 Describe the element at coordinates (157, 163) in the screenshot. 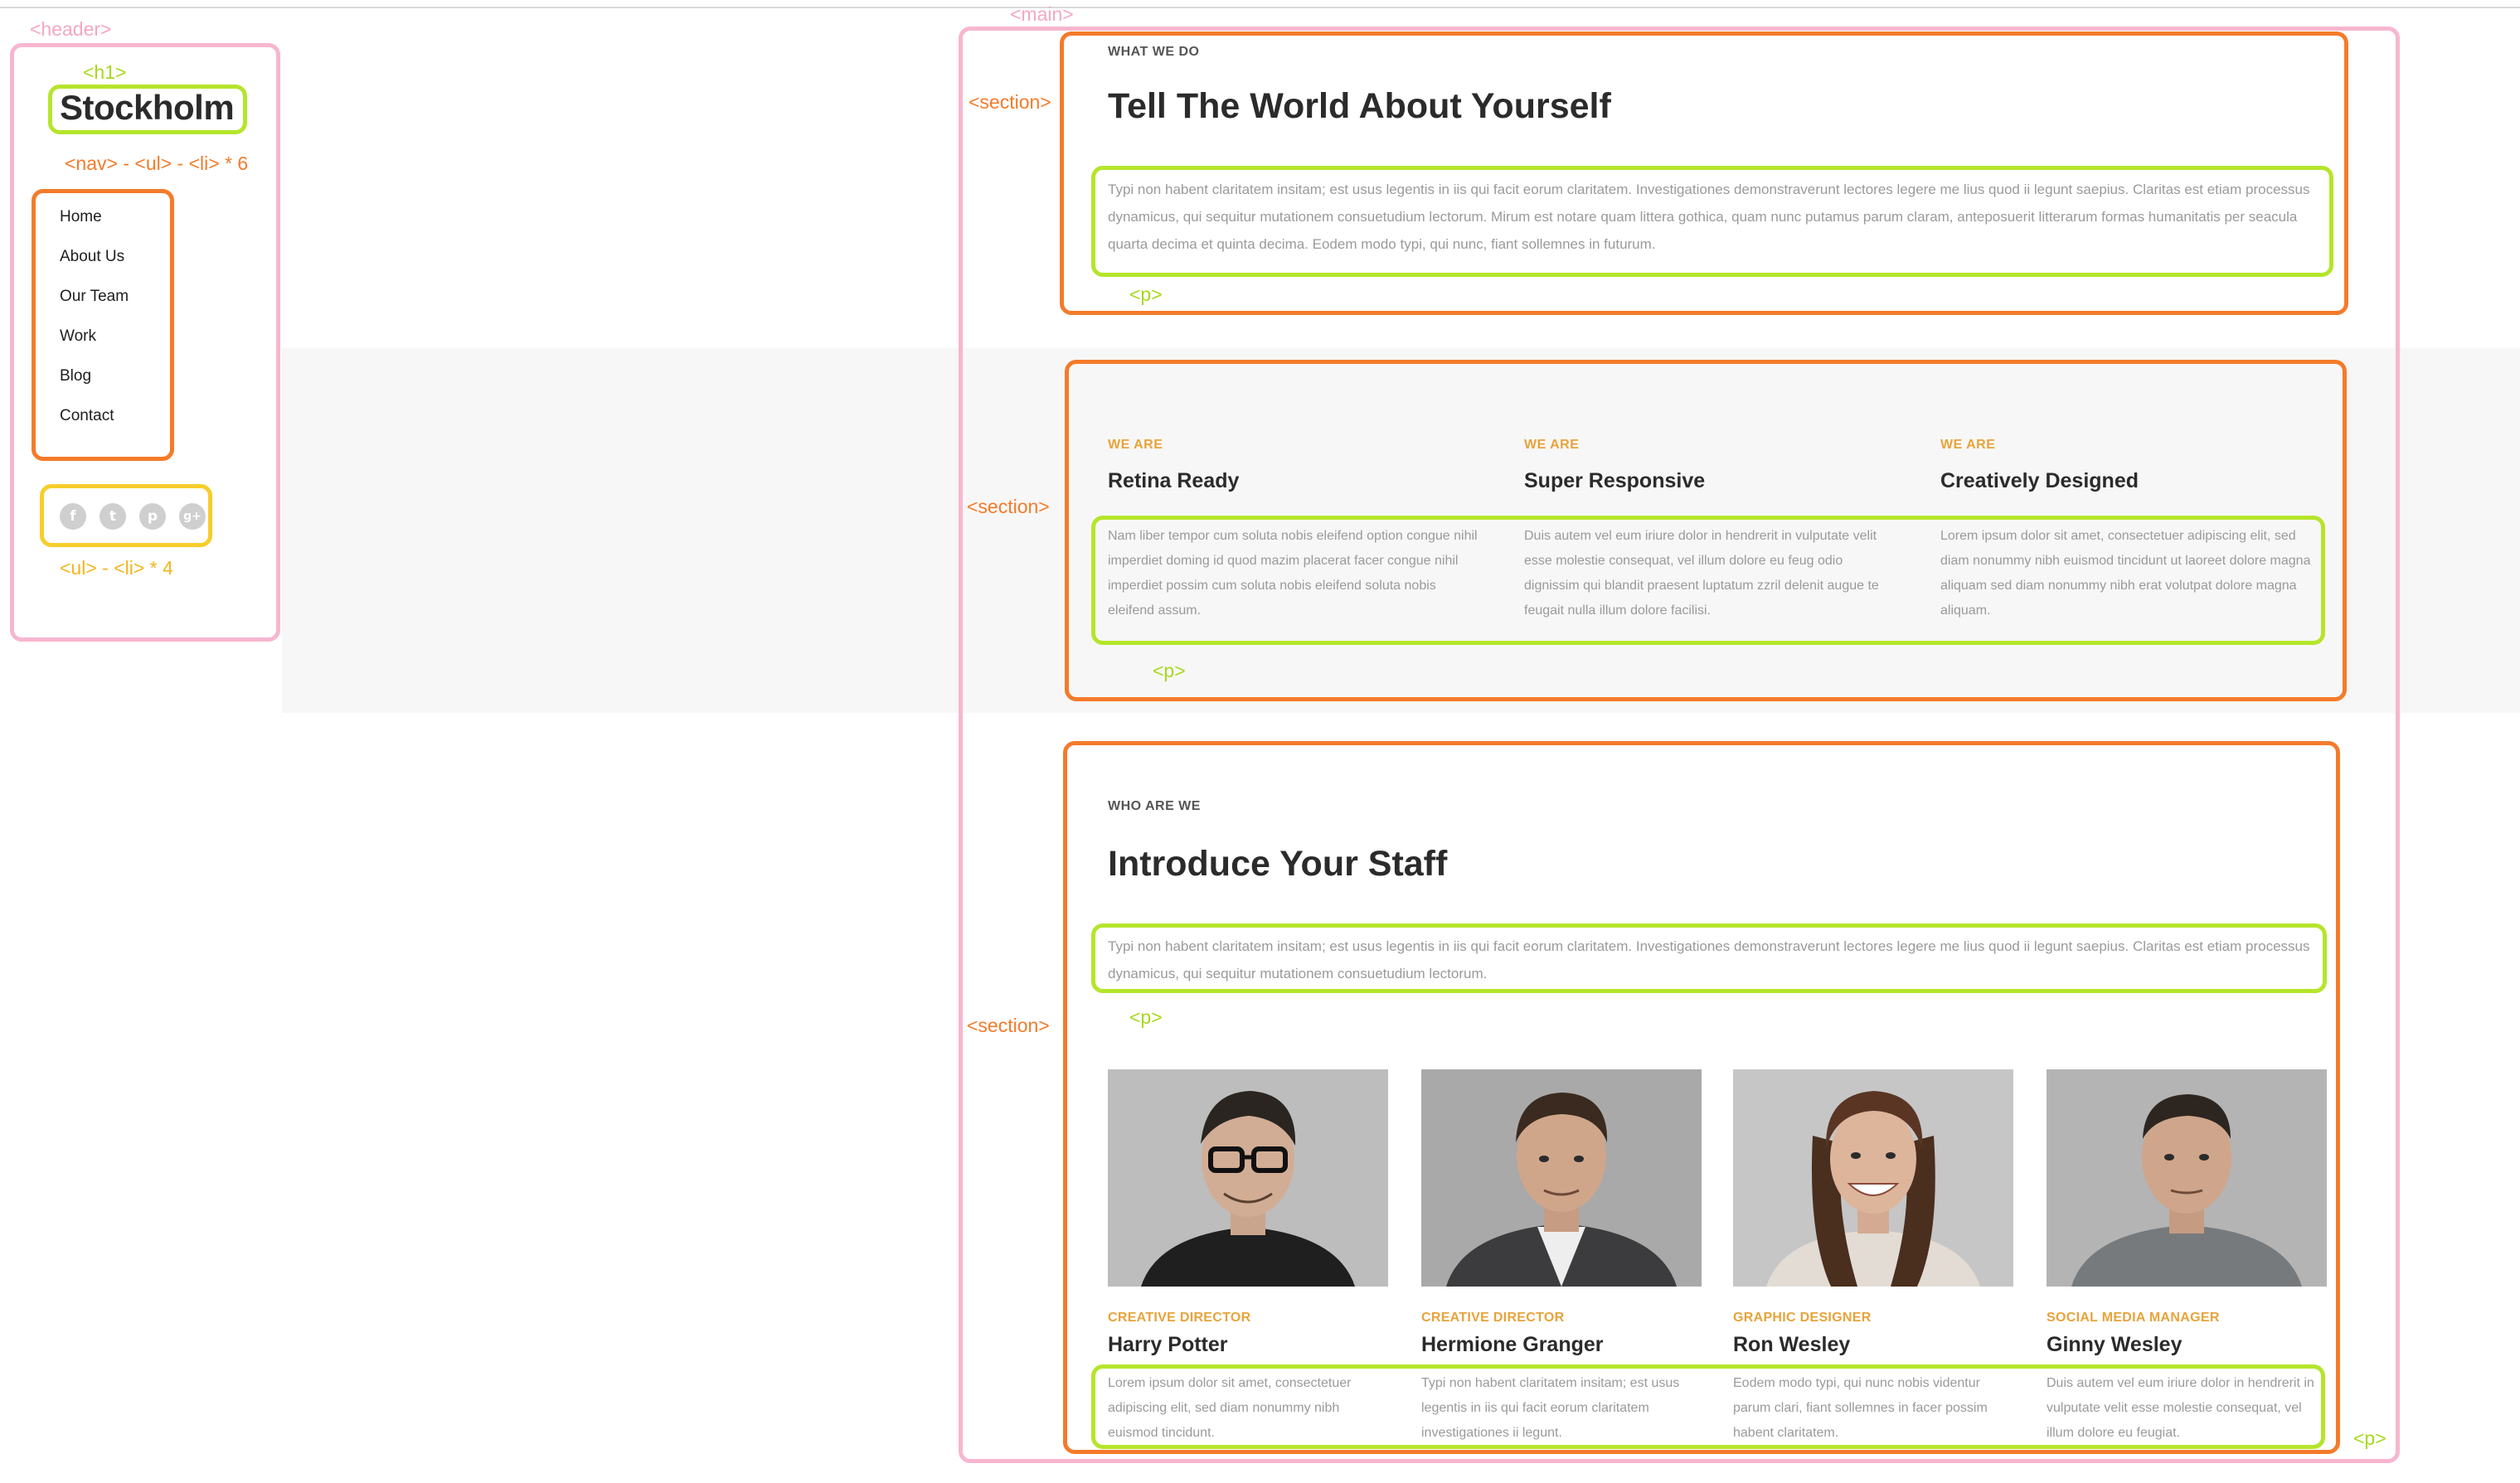

I see `nav-tag-label: <nav> - <ul> - <li> * 6` at that location.